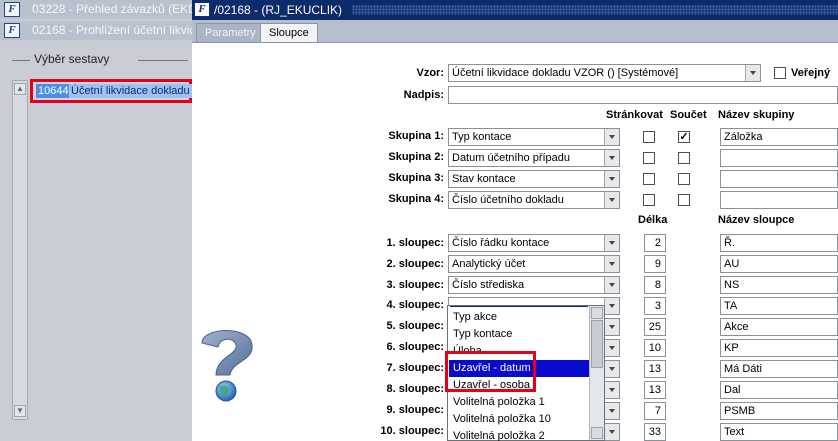 This screenshot has width=838, height=441. What do you see at coordinates (649, 137) in the screenshot?
I see `group-1-strankovat-checkbox` at bounding box center [649, 137].